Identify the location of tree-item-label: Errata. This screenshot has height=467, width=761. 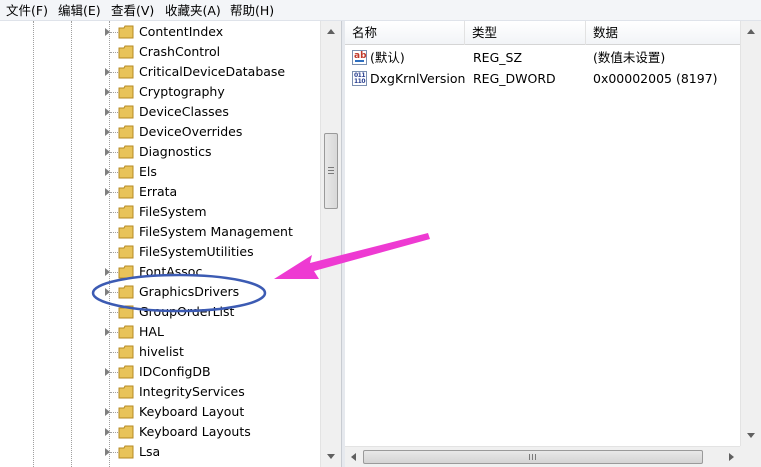
(158, 191).